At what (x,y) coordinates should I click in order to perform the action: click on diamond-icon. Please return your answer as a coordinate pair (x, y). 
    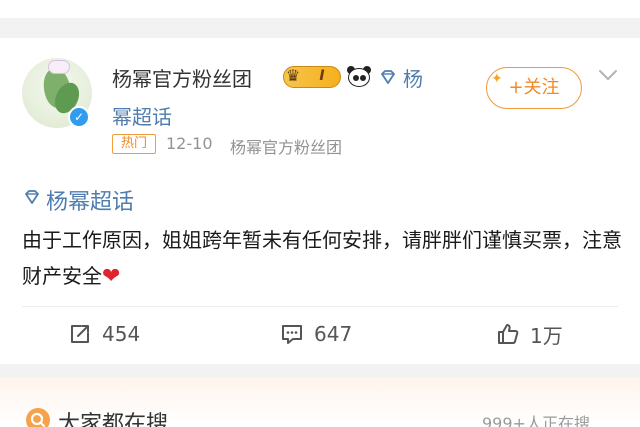
    Looking at the image, I should click on (388, 77).